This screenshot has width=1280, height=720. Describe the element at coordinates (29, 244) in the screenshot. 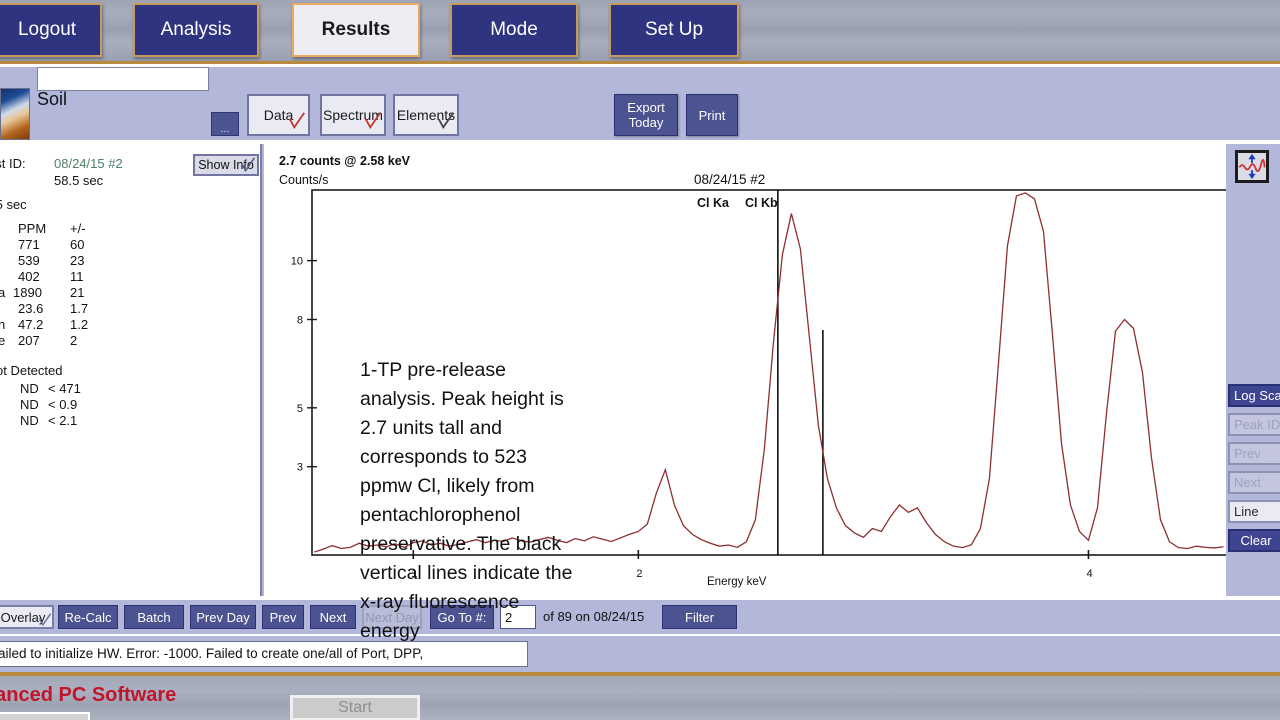

I see `row-ppm: 771` at that location.